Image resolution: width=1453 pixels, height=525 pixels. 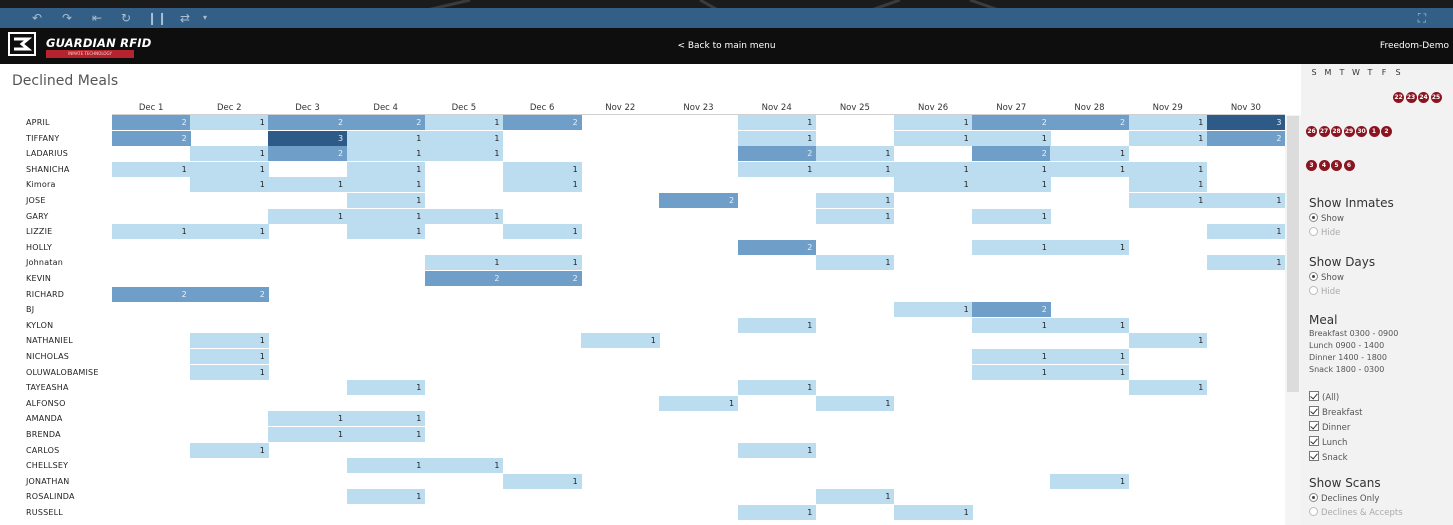 I want to click on inmate-name: TAYEASHA, so click(x=47, y=387).